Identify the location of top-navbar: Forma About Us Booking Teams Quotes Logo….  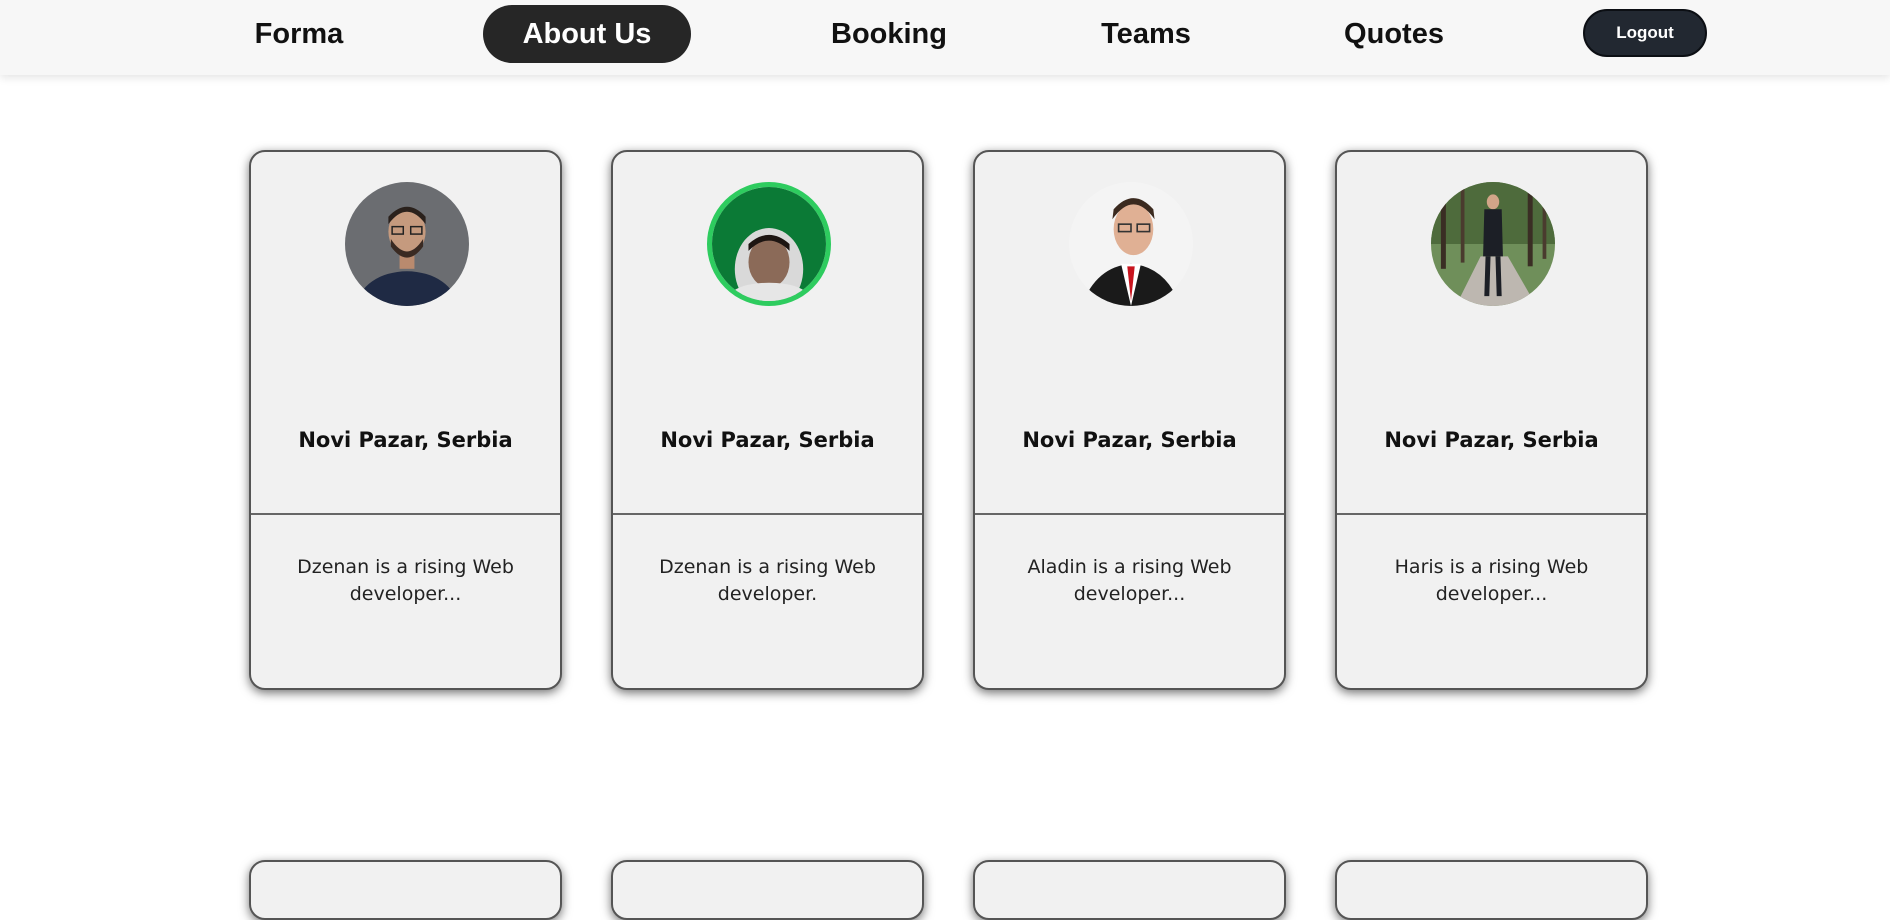
(945, 37).